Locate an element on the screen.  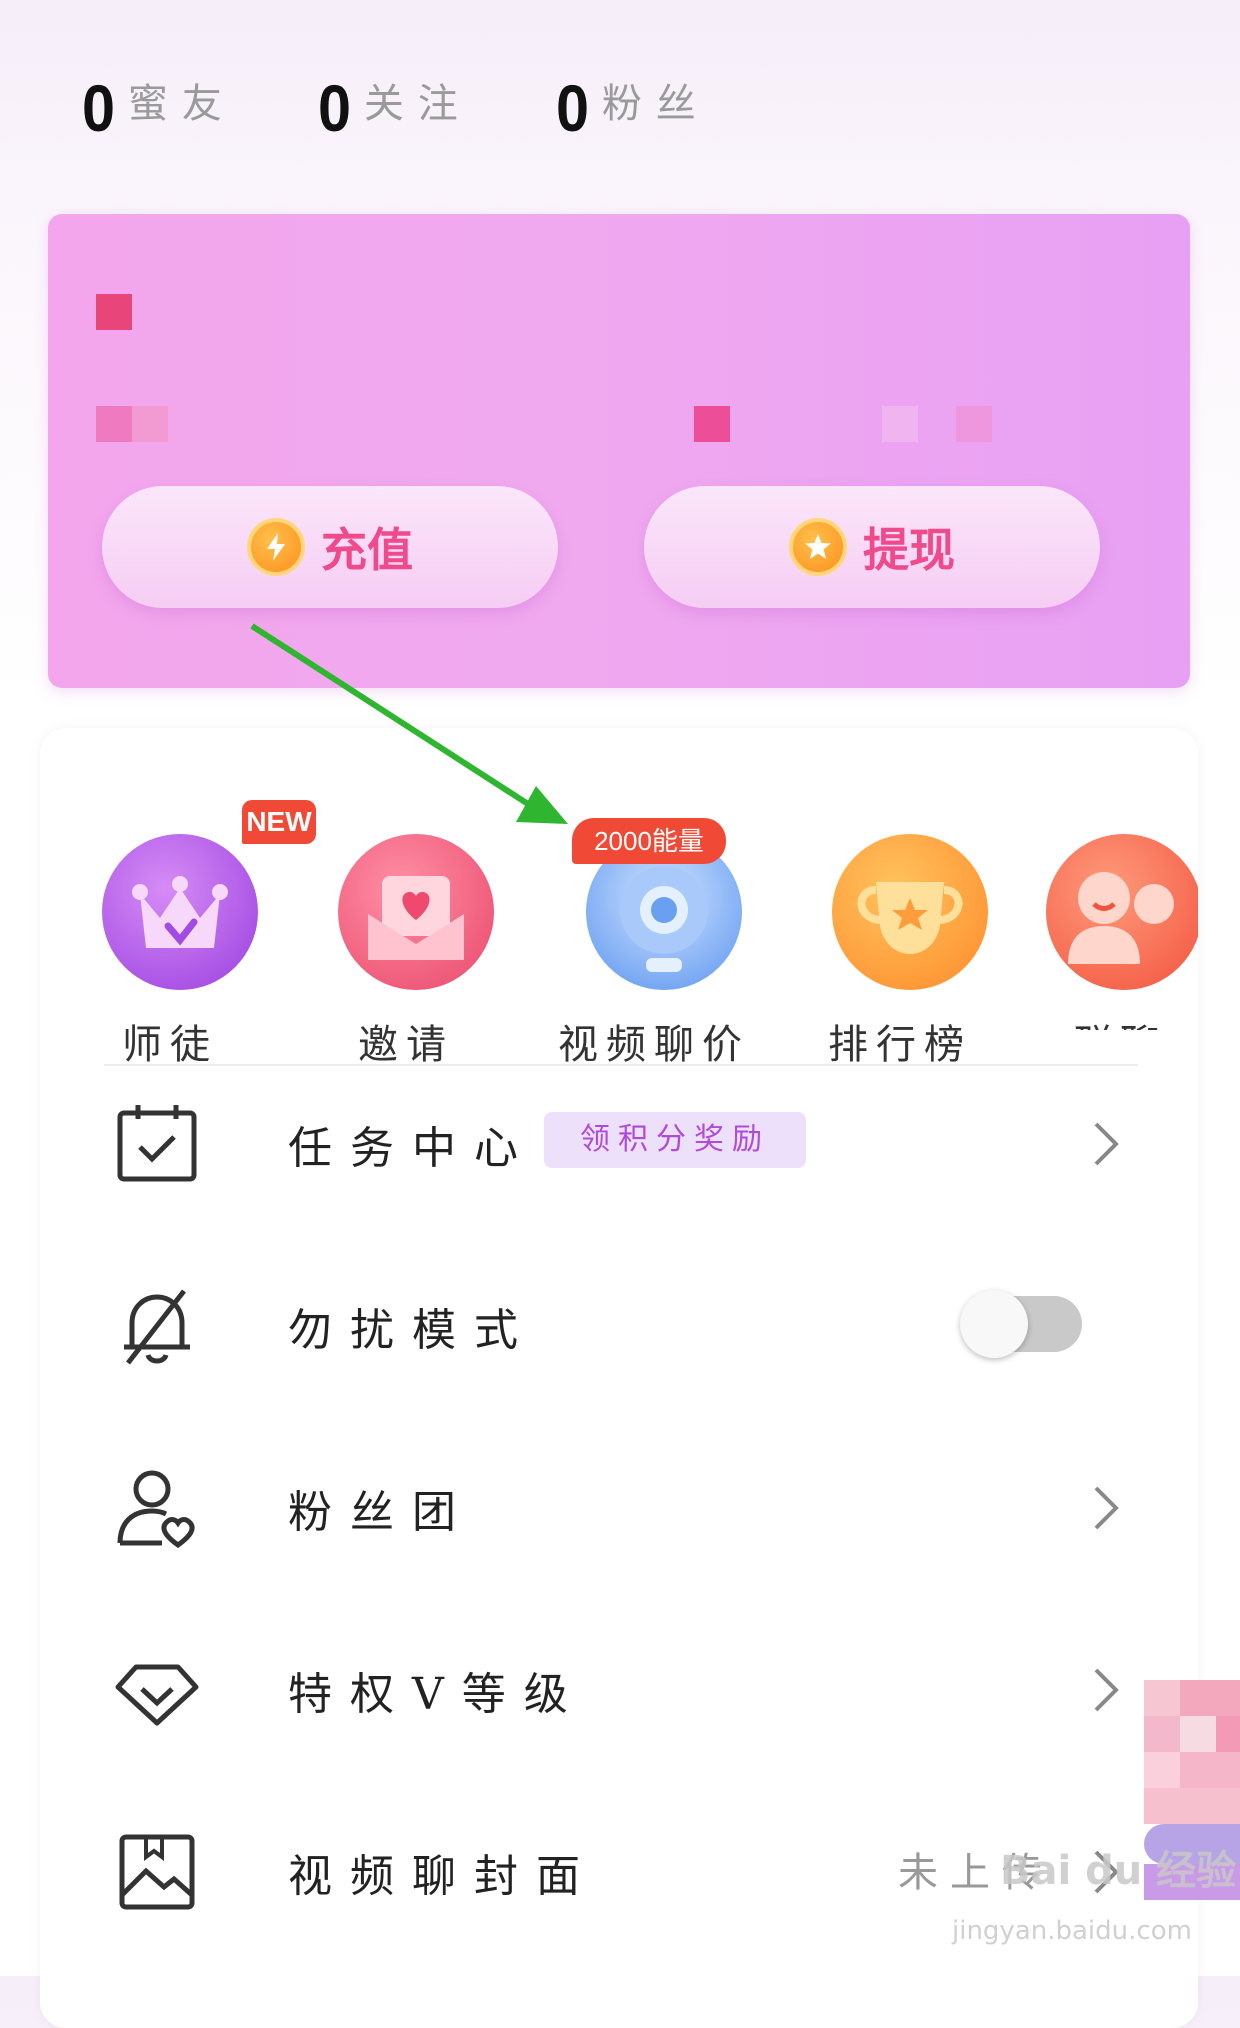
menu-label: 任务中心 is located at coordinates (412, 1148).